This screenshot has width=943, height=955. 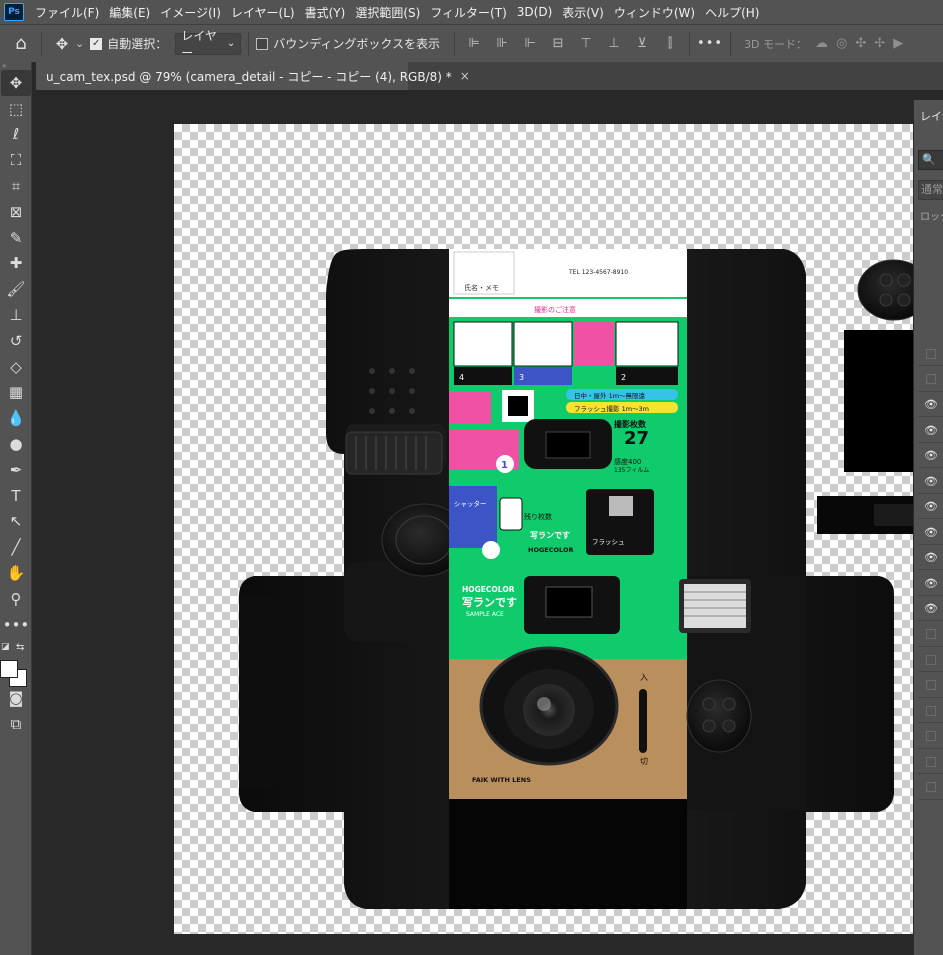 What do you see at coordinates (9, 668) in the screenshot?
I see `foreground-color-swatch` at bounding box center [9, 668].